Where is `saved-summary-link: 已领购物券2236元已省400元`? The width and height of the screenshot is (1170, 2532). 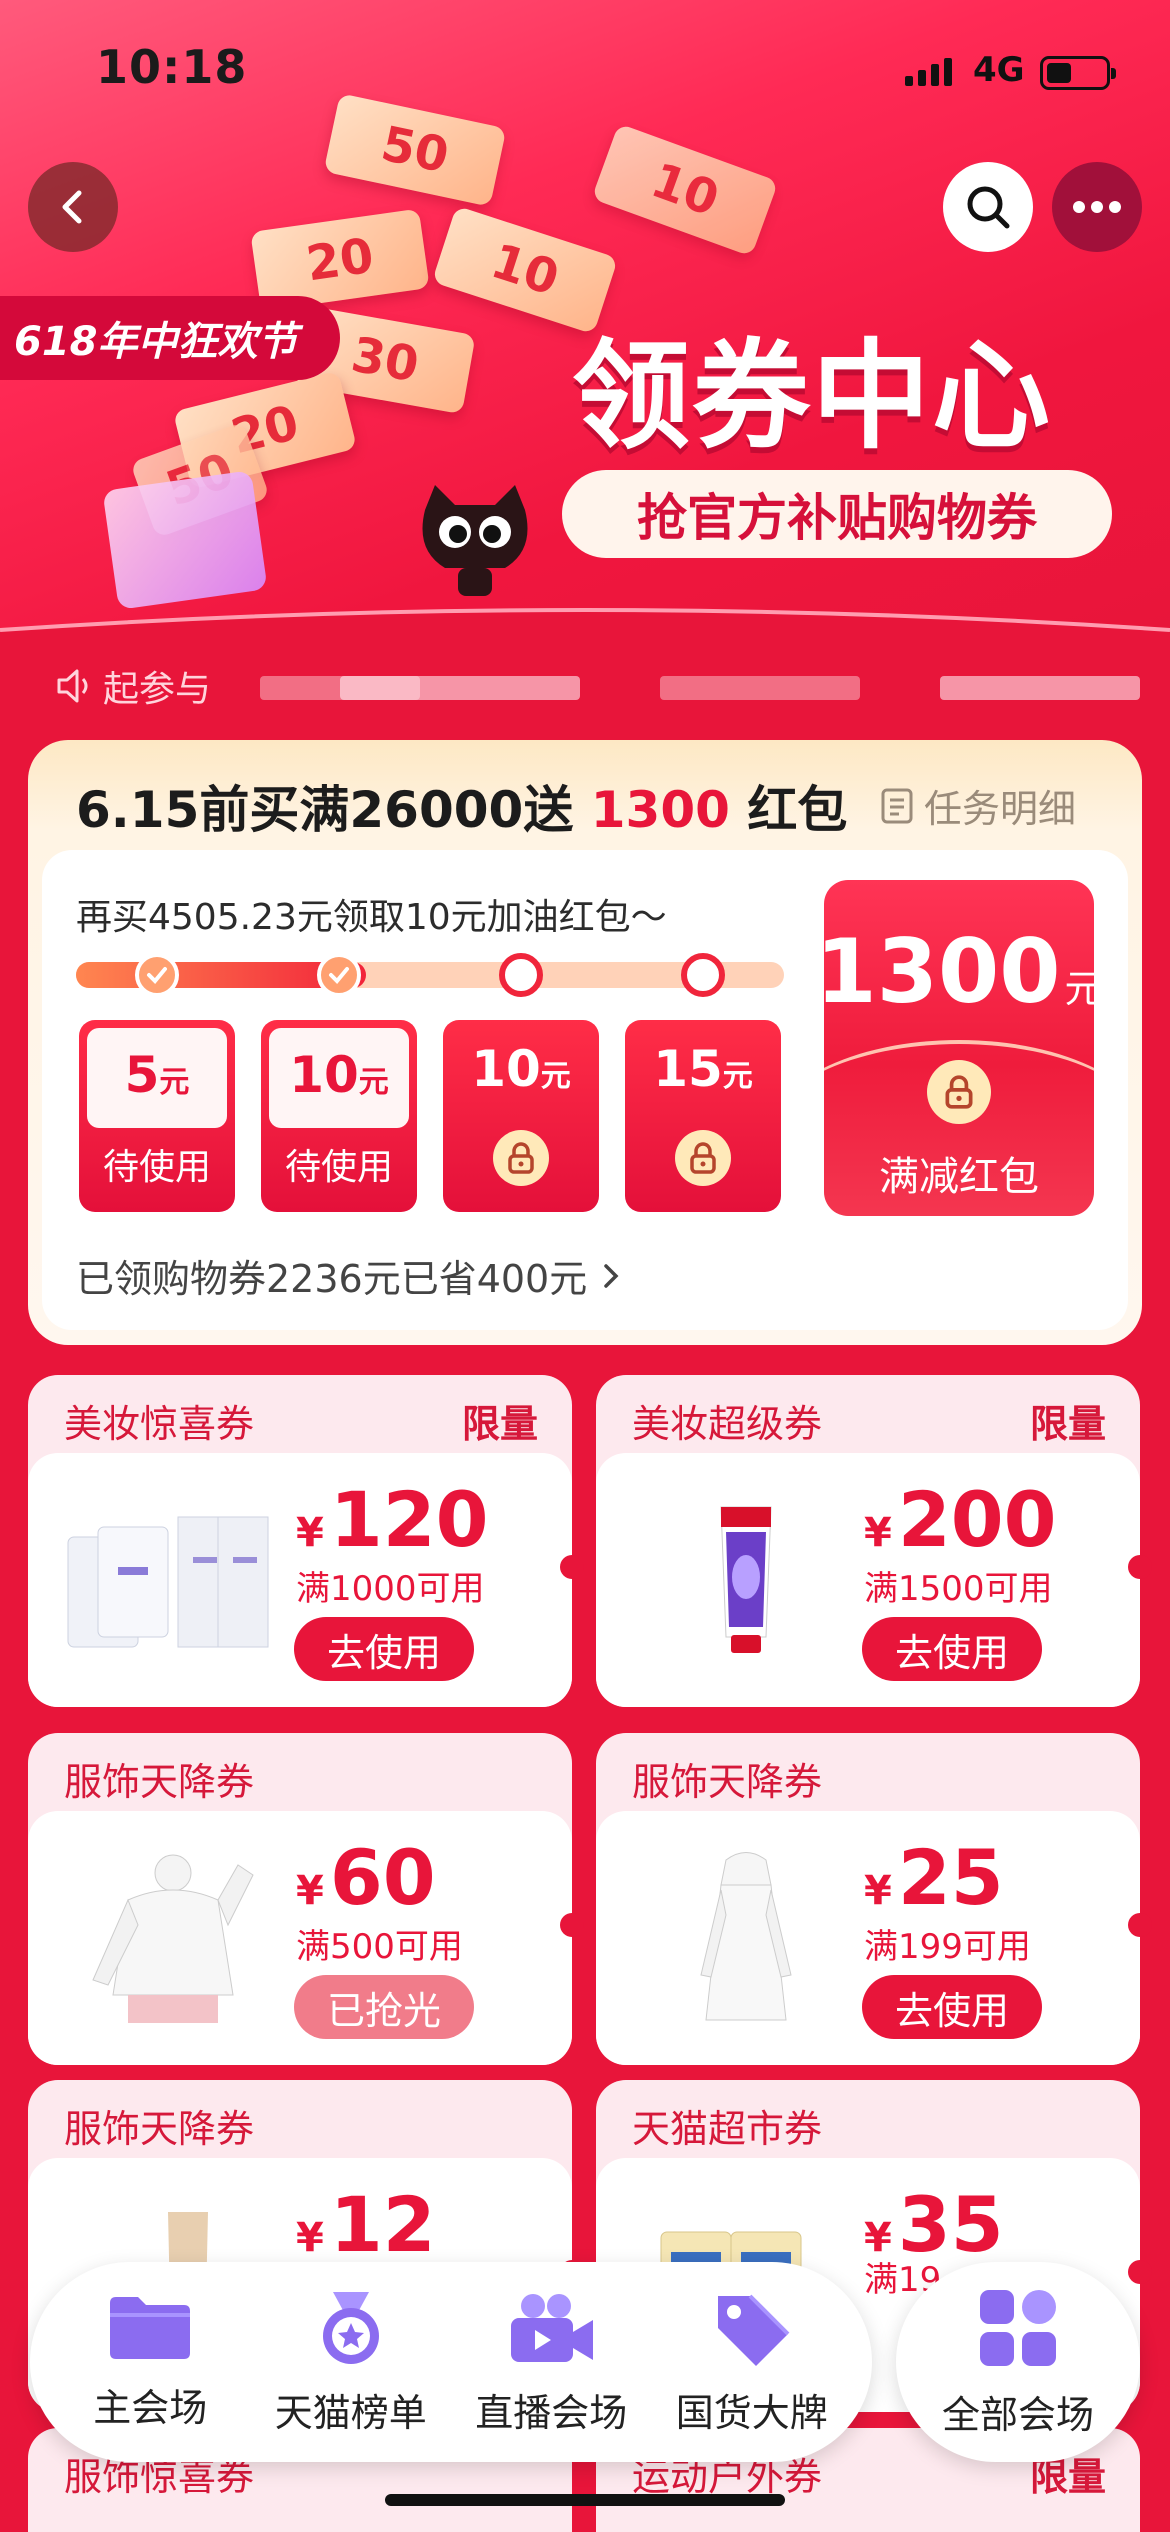 saved-summary-link: 已领购物券2236元已省400元 is located at coordinates (348, 1275).